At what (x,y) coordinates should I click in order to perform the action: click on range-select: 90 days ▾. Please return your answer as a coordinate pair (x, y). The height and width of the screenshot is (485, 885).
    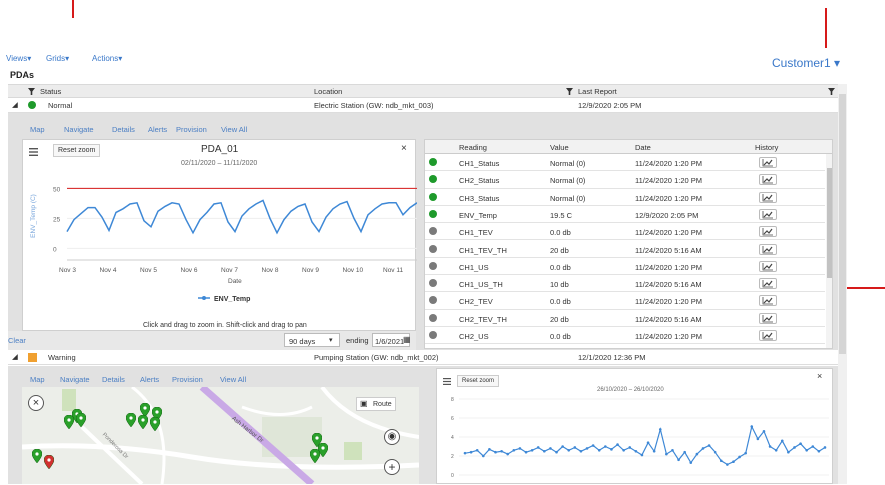
    Looking at the image, I should click on (312, 340).